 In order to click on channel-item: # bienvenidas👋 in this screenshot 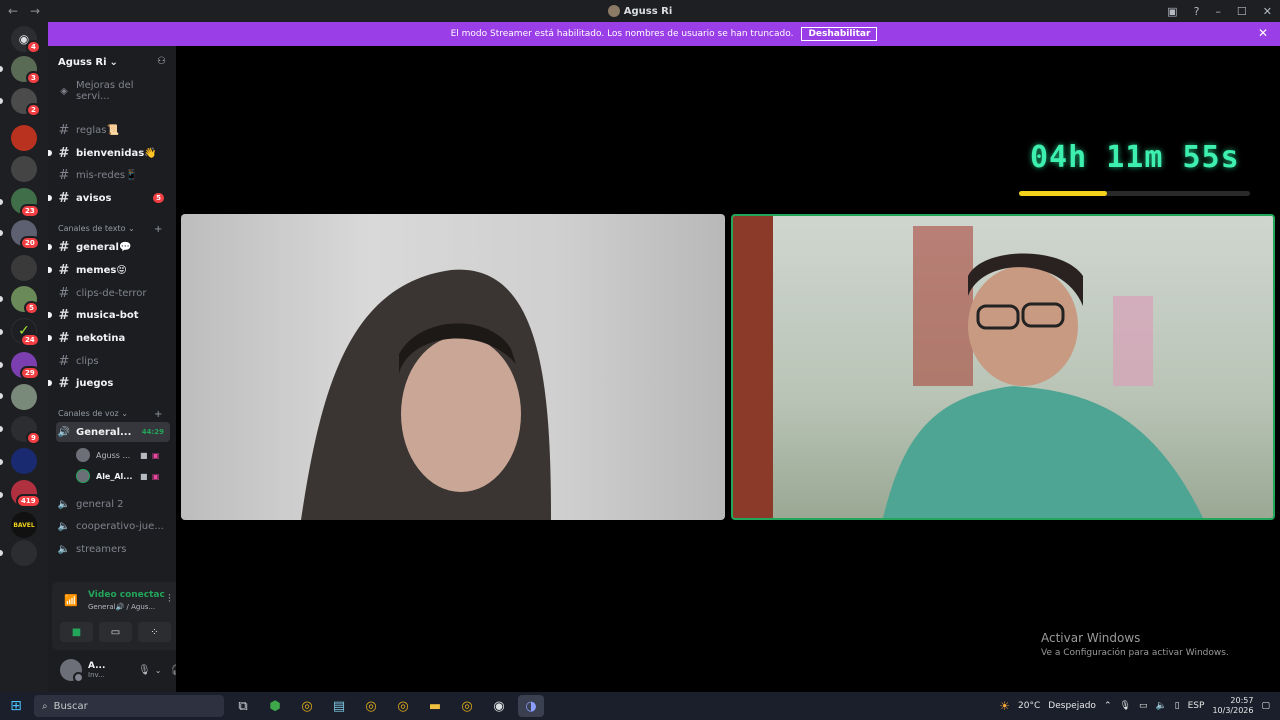, I will do `click(109, 153)`.